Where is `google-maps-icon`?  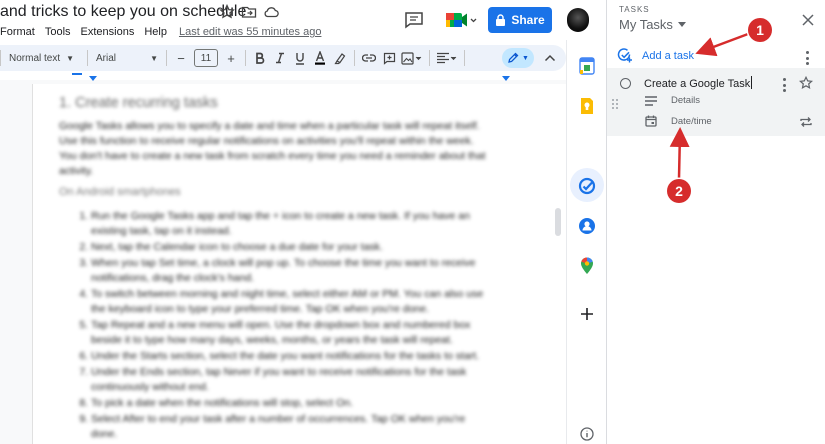 google-maps-icon is located at coordinates (587, 265).